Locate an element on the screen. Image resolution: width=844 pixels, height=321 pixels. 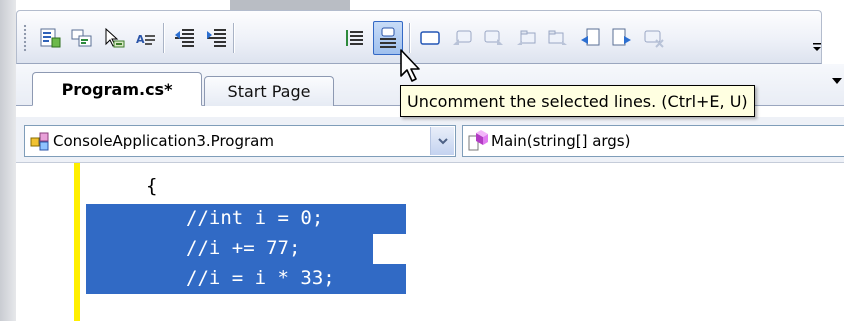
increase-indent-icon is located at coordinates (216, 38).